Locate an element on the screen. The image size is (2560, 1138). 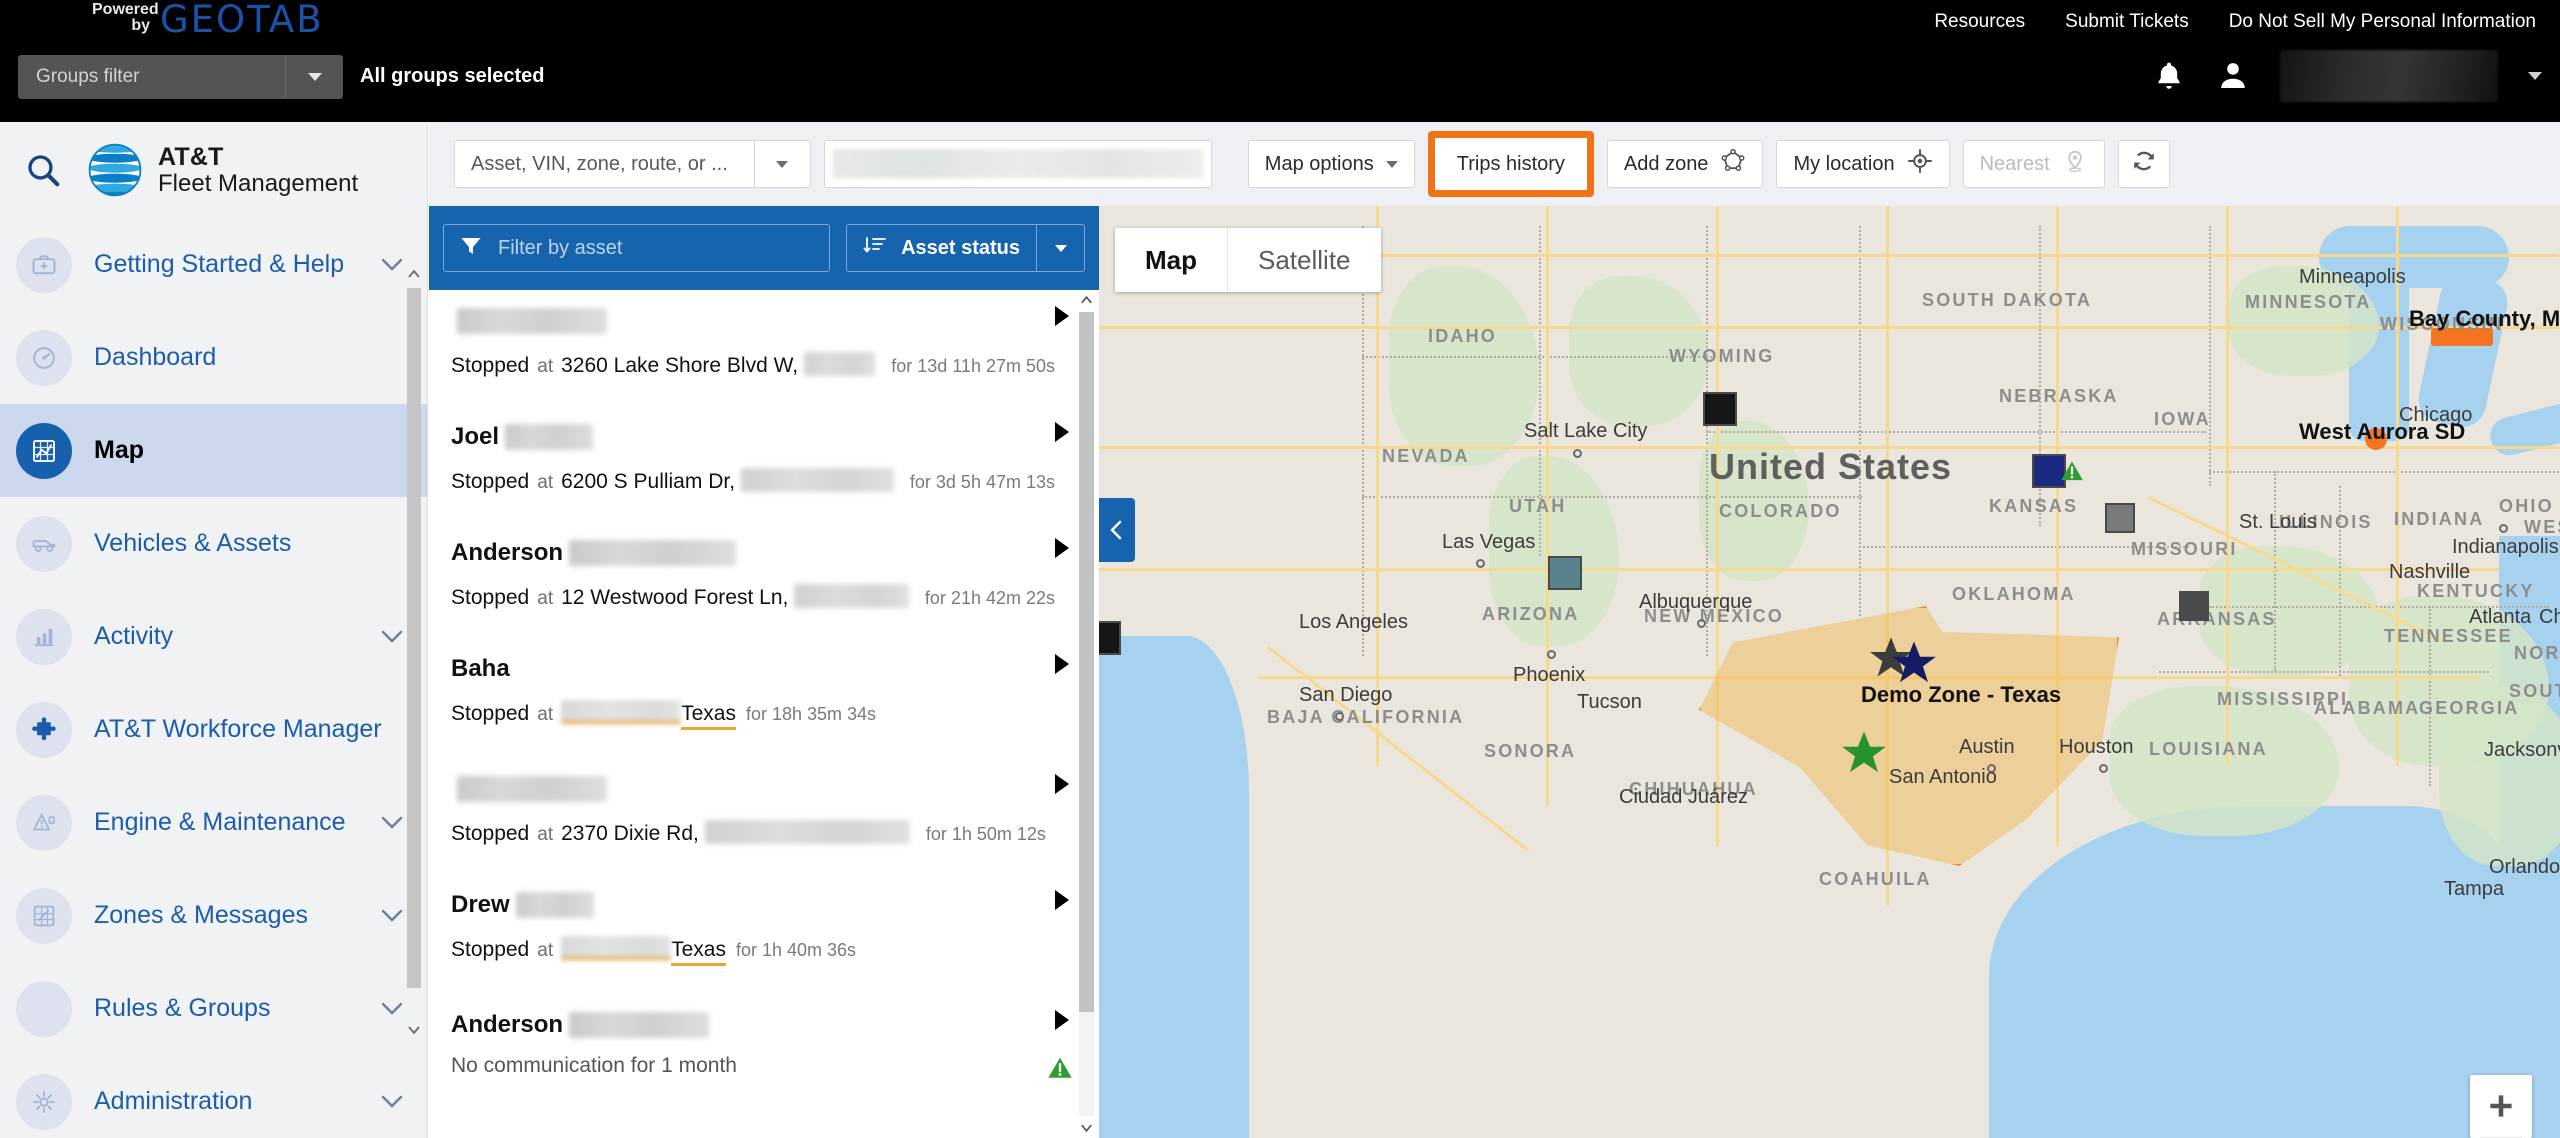
asset-list-scrollbar is located at coordinates (1087, 714).